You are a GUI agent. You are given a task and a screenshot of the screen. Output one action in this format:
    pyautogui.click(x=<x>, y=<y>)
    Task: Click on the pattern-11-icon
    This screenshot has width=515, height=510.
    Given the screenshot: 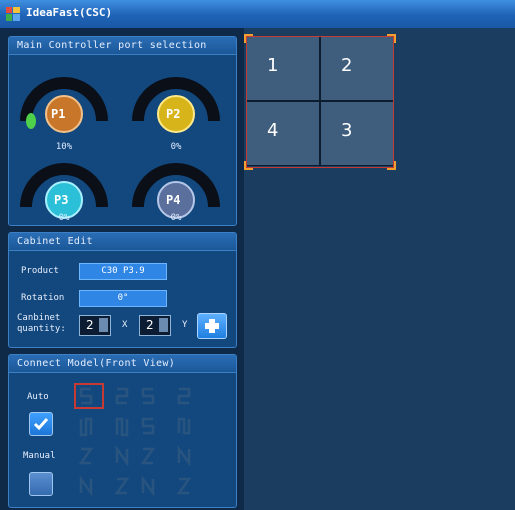 What is the action you would take?
    pyautogui.click(x=148, y=456)
    